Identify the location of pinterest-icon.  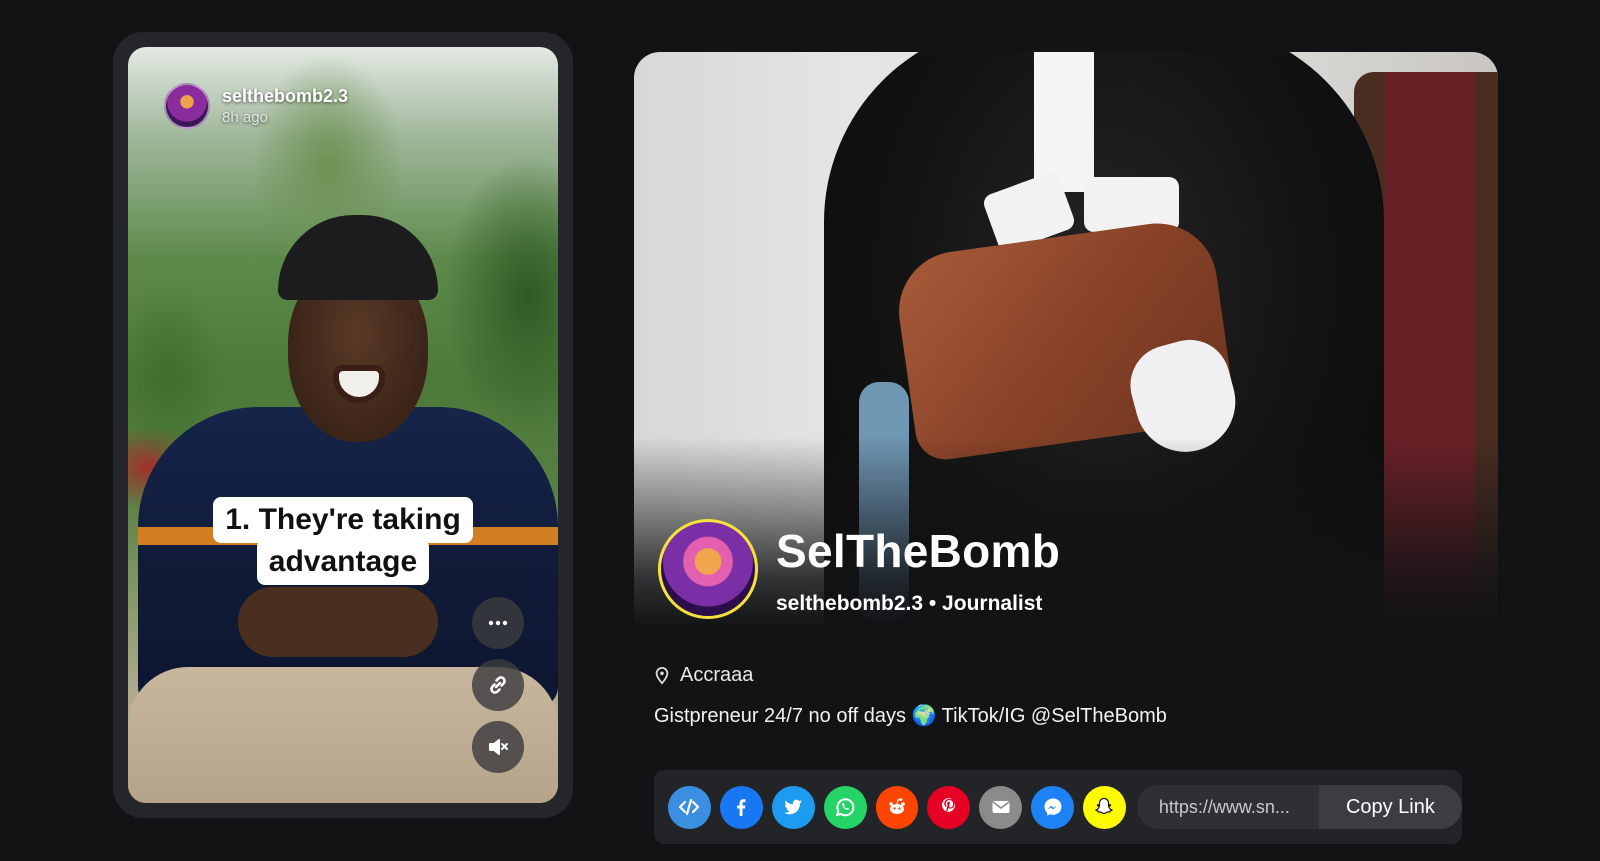
(948, 805).